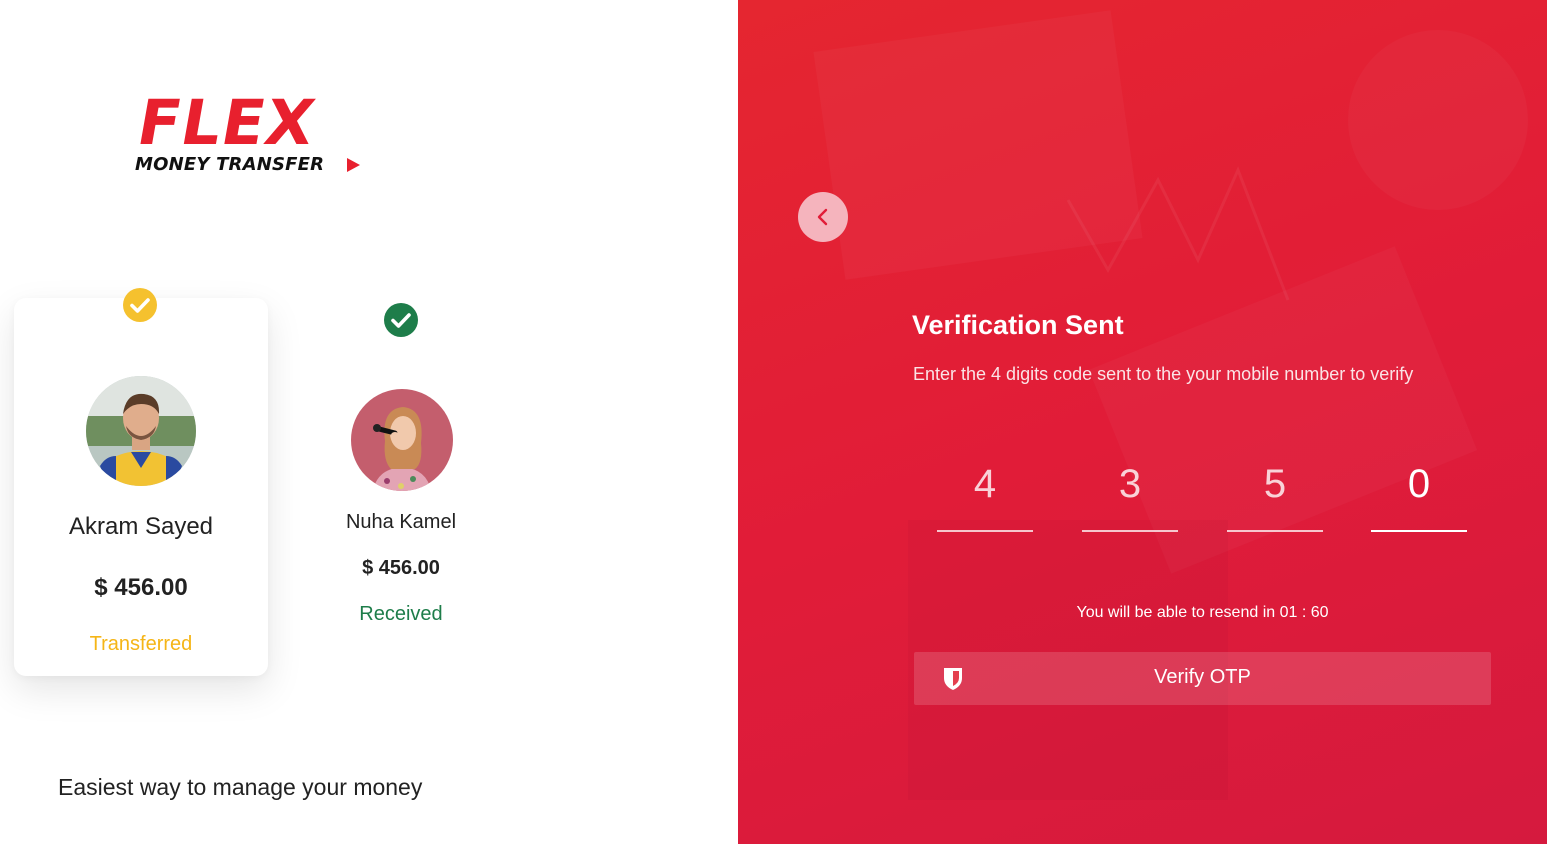 This screenshot has height=844, width=1547. Describe the element at coordinates (1202, 612) in the screenshot. I see `resend-timer: You will be able to resend in 01 : 60` at that location.